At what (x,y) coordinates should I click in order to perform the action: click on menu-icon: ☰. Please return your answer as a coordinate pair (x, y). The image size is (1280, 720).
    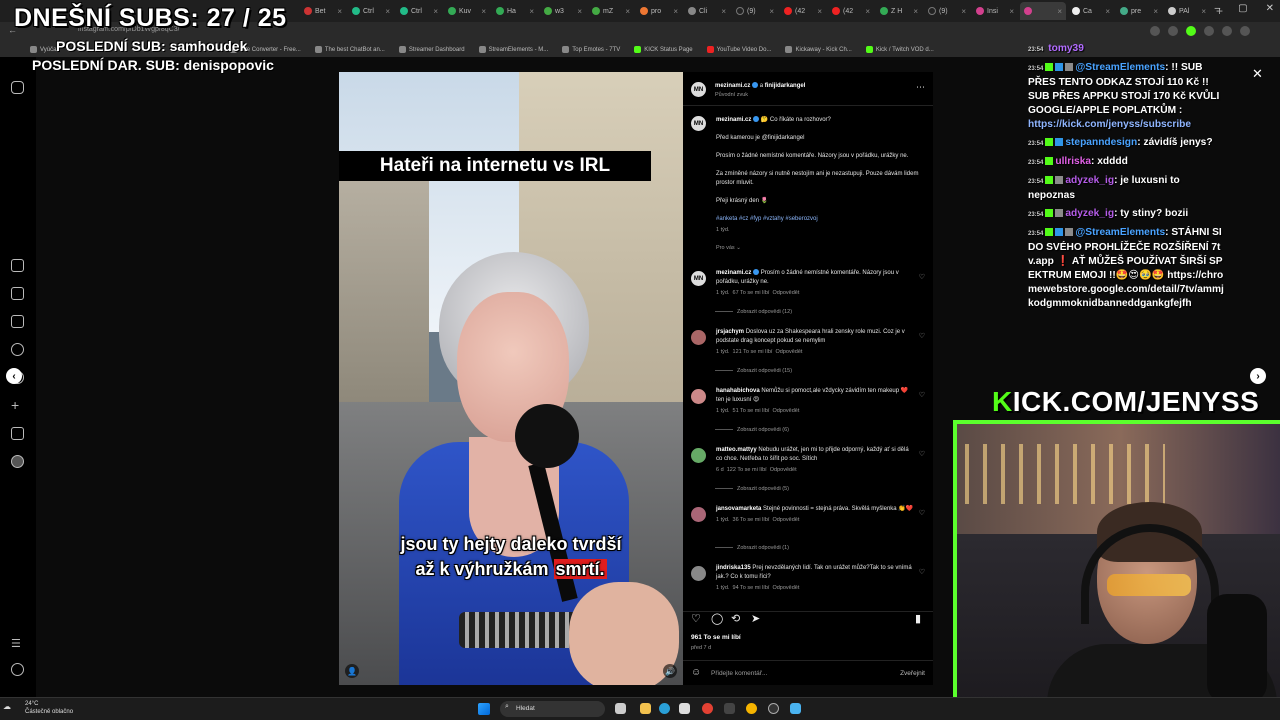
    Looking at the image, I should click on (17, 643).